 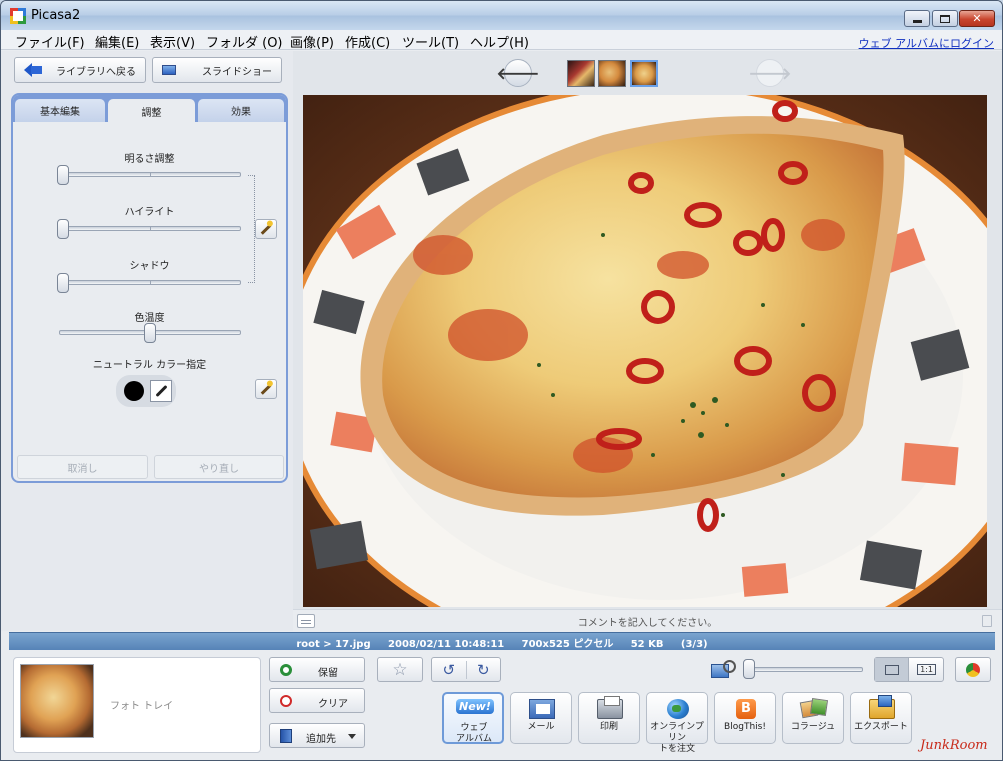 I want to click on color-options-button, so click(x=973, y=669).